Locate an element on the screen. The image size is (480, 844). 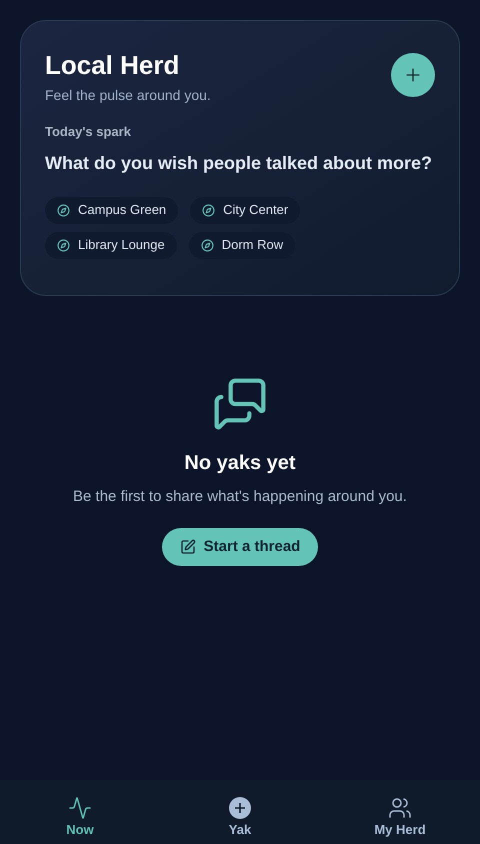
edit-icon is located at coordinates (188, 547).